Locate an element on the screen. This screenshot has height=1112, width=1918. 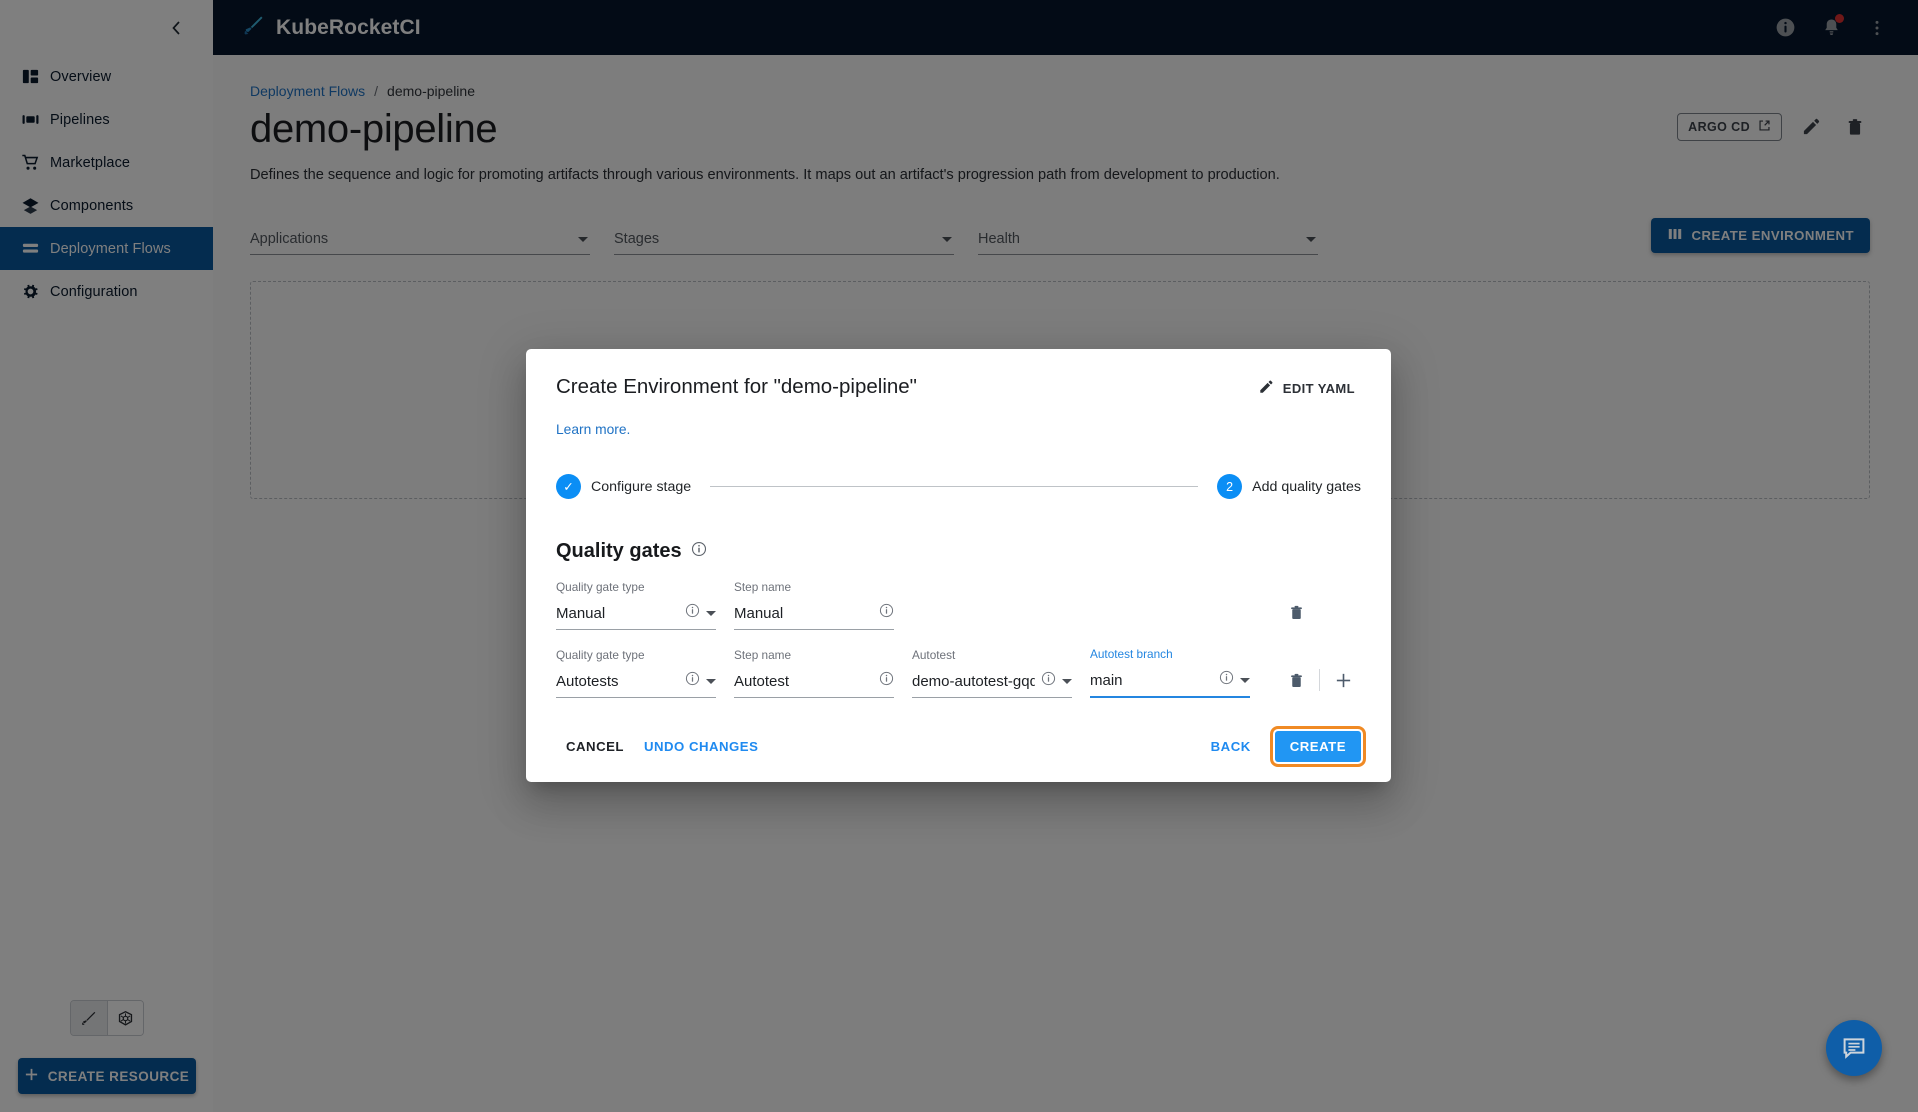
step-name-value: Autotest is located at coordinates (762, 681).